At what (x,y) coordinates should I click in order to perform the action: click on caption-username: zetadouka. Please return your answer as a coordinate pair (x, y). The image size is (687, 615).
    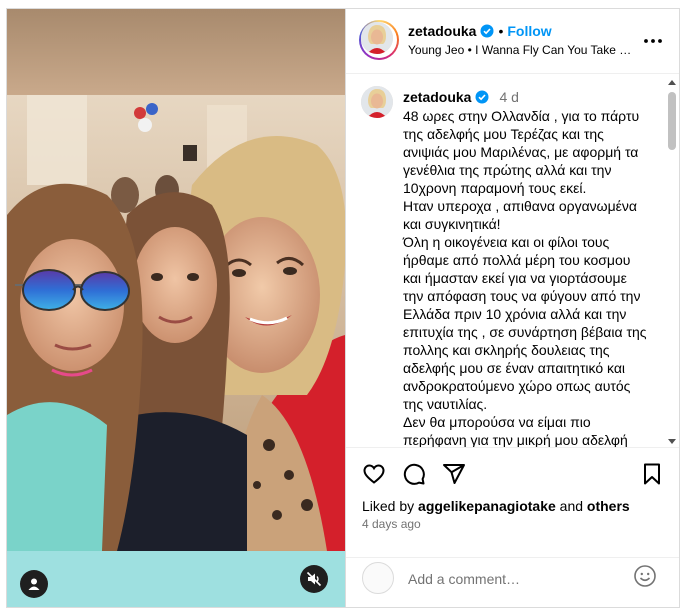
    Looking at the image, I should click on (437, 97).